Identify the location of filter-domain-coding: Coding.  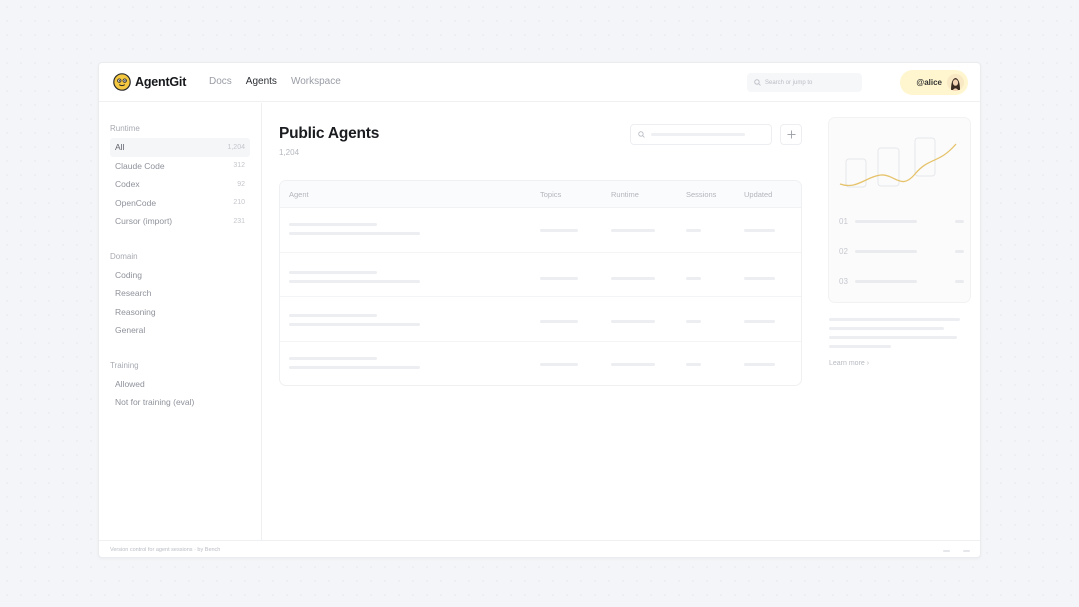
(180, 275).